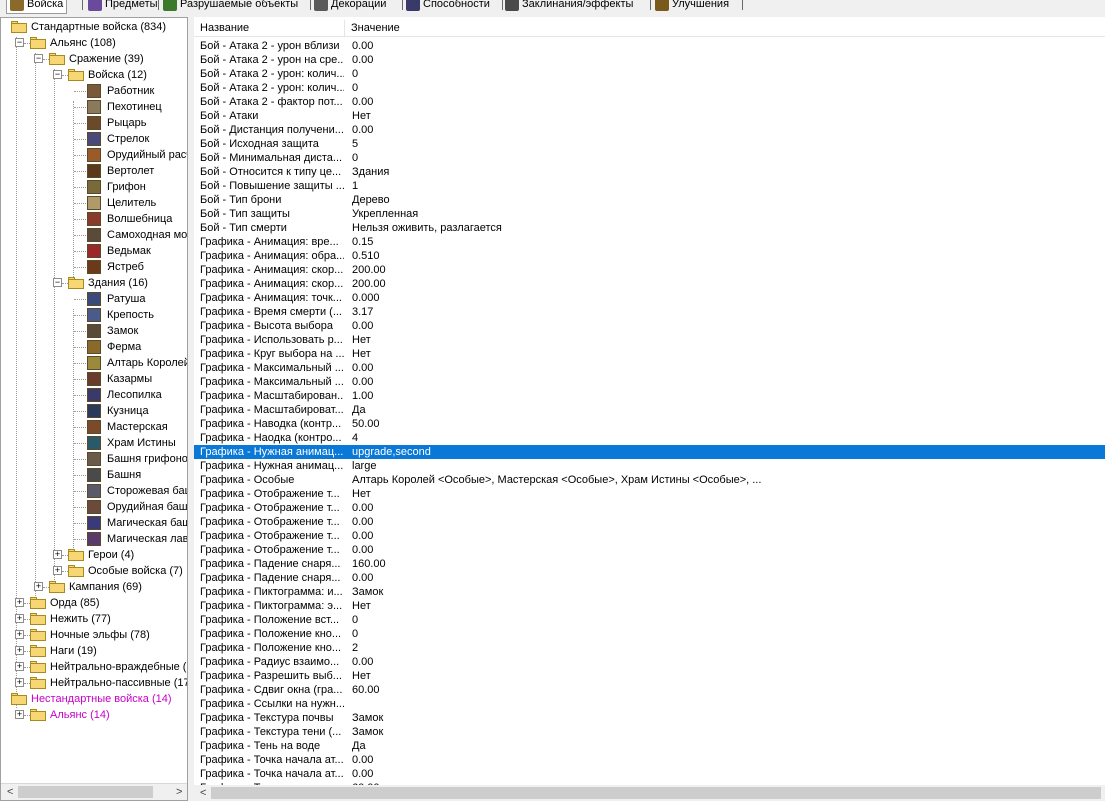  Describe the element at coordinates (118, 139) in the screenshot. I see `tree-unit-item: Стрелок` at that location.